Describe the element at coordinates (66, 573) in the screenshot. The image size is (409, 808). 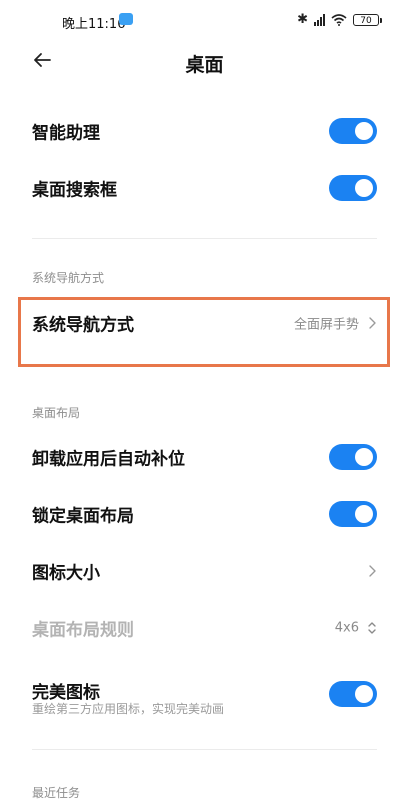
I see `row-label: 图标大小` at that location.